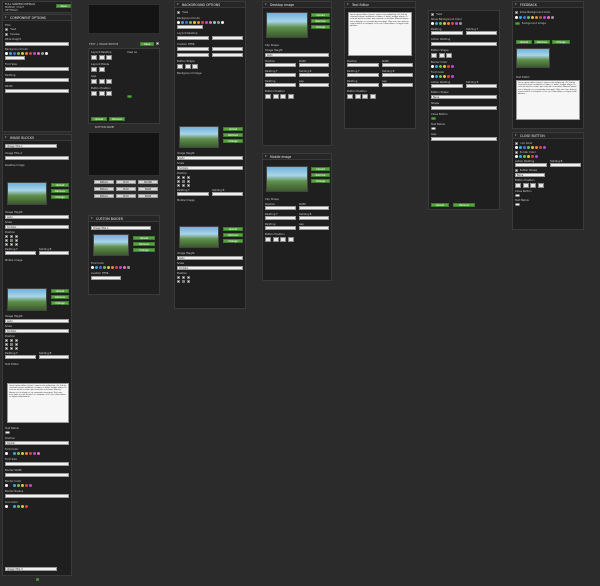 This screenshot has width=600, height=586. I want to click on image-toggle, so click(517, 23).